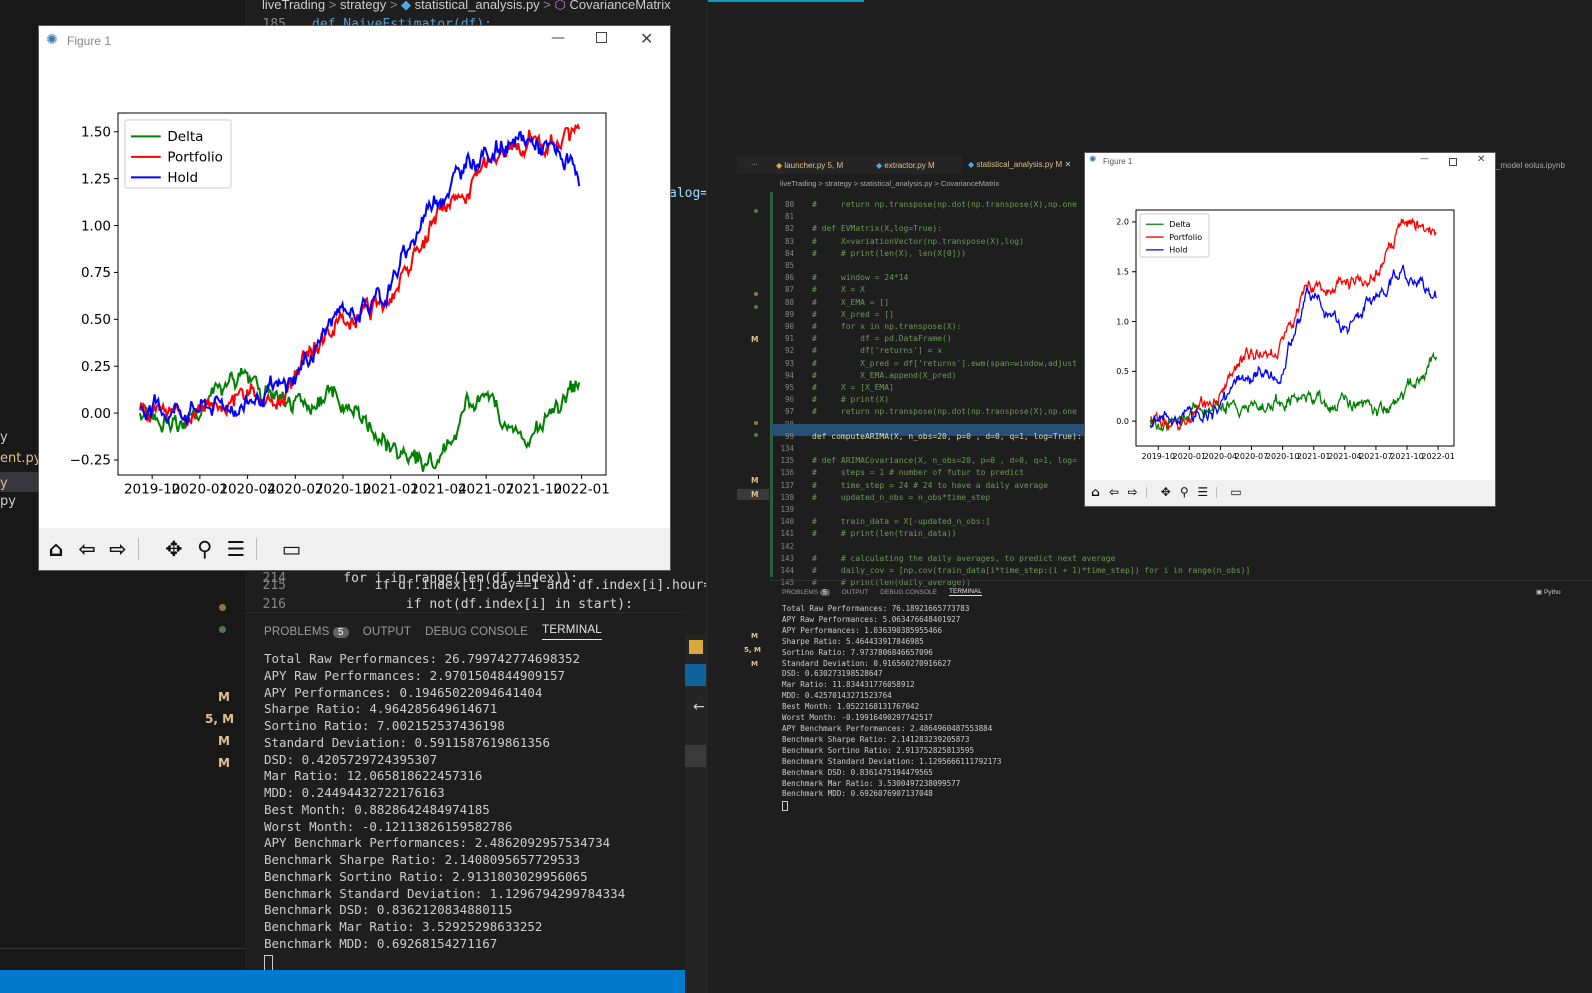 The image size is (1592, 993). What do you see at coordinates (932, 224) in the screenshot?
I see `code-line: 82 # def EVMatrix(X,log=True):` at bounding box center [932, 224].